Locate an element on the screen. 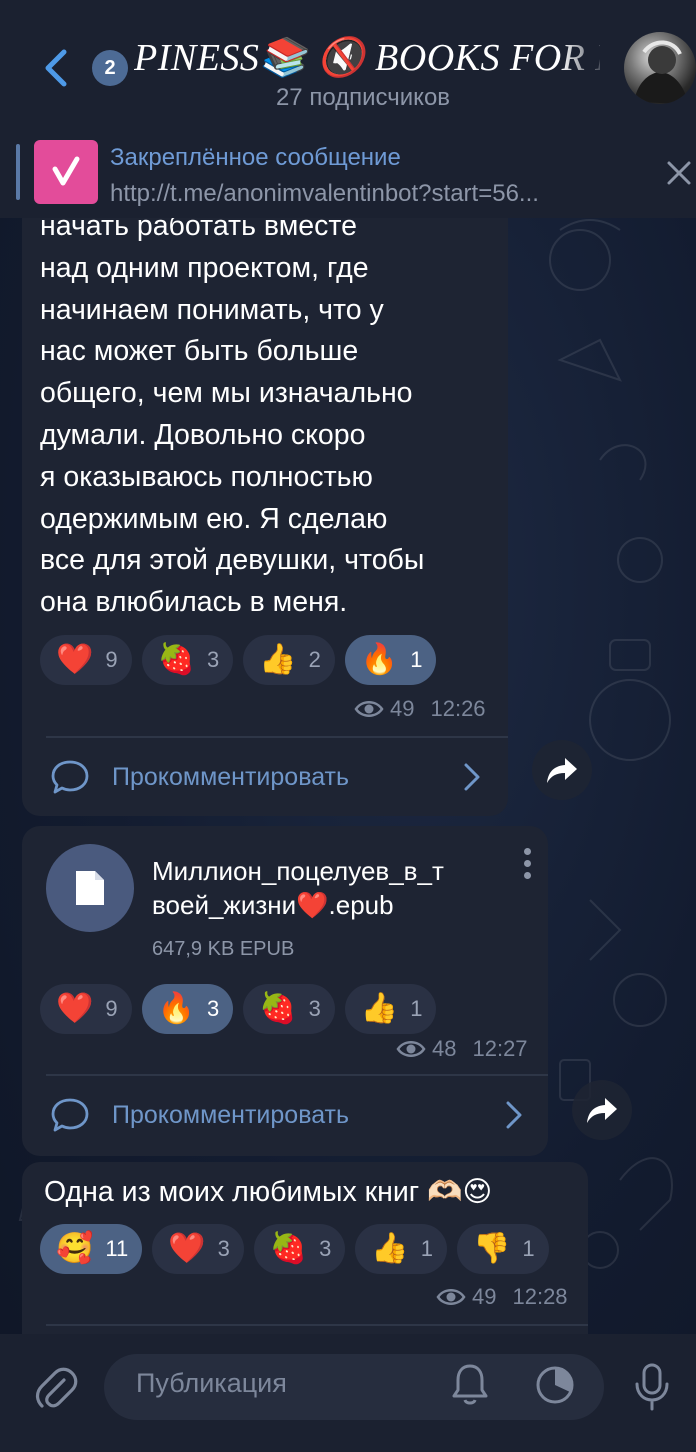 The image size is (696, 1452). unread-count-badge: 2 is located at coordinates (110, 68).